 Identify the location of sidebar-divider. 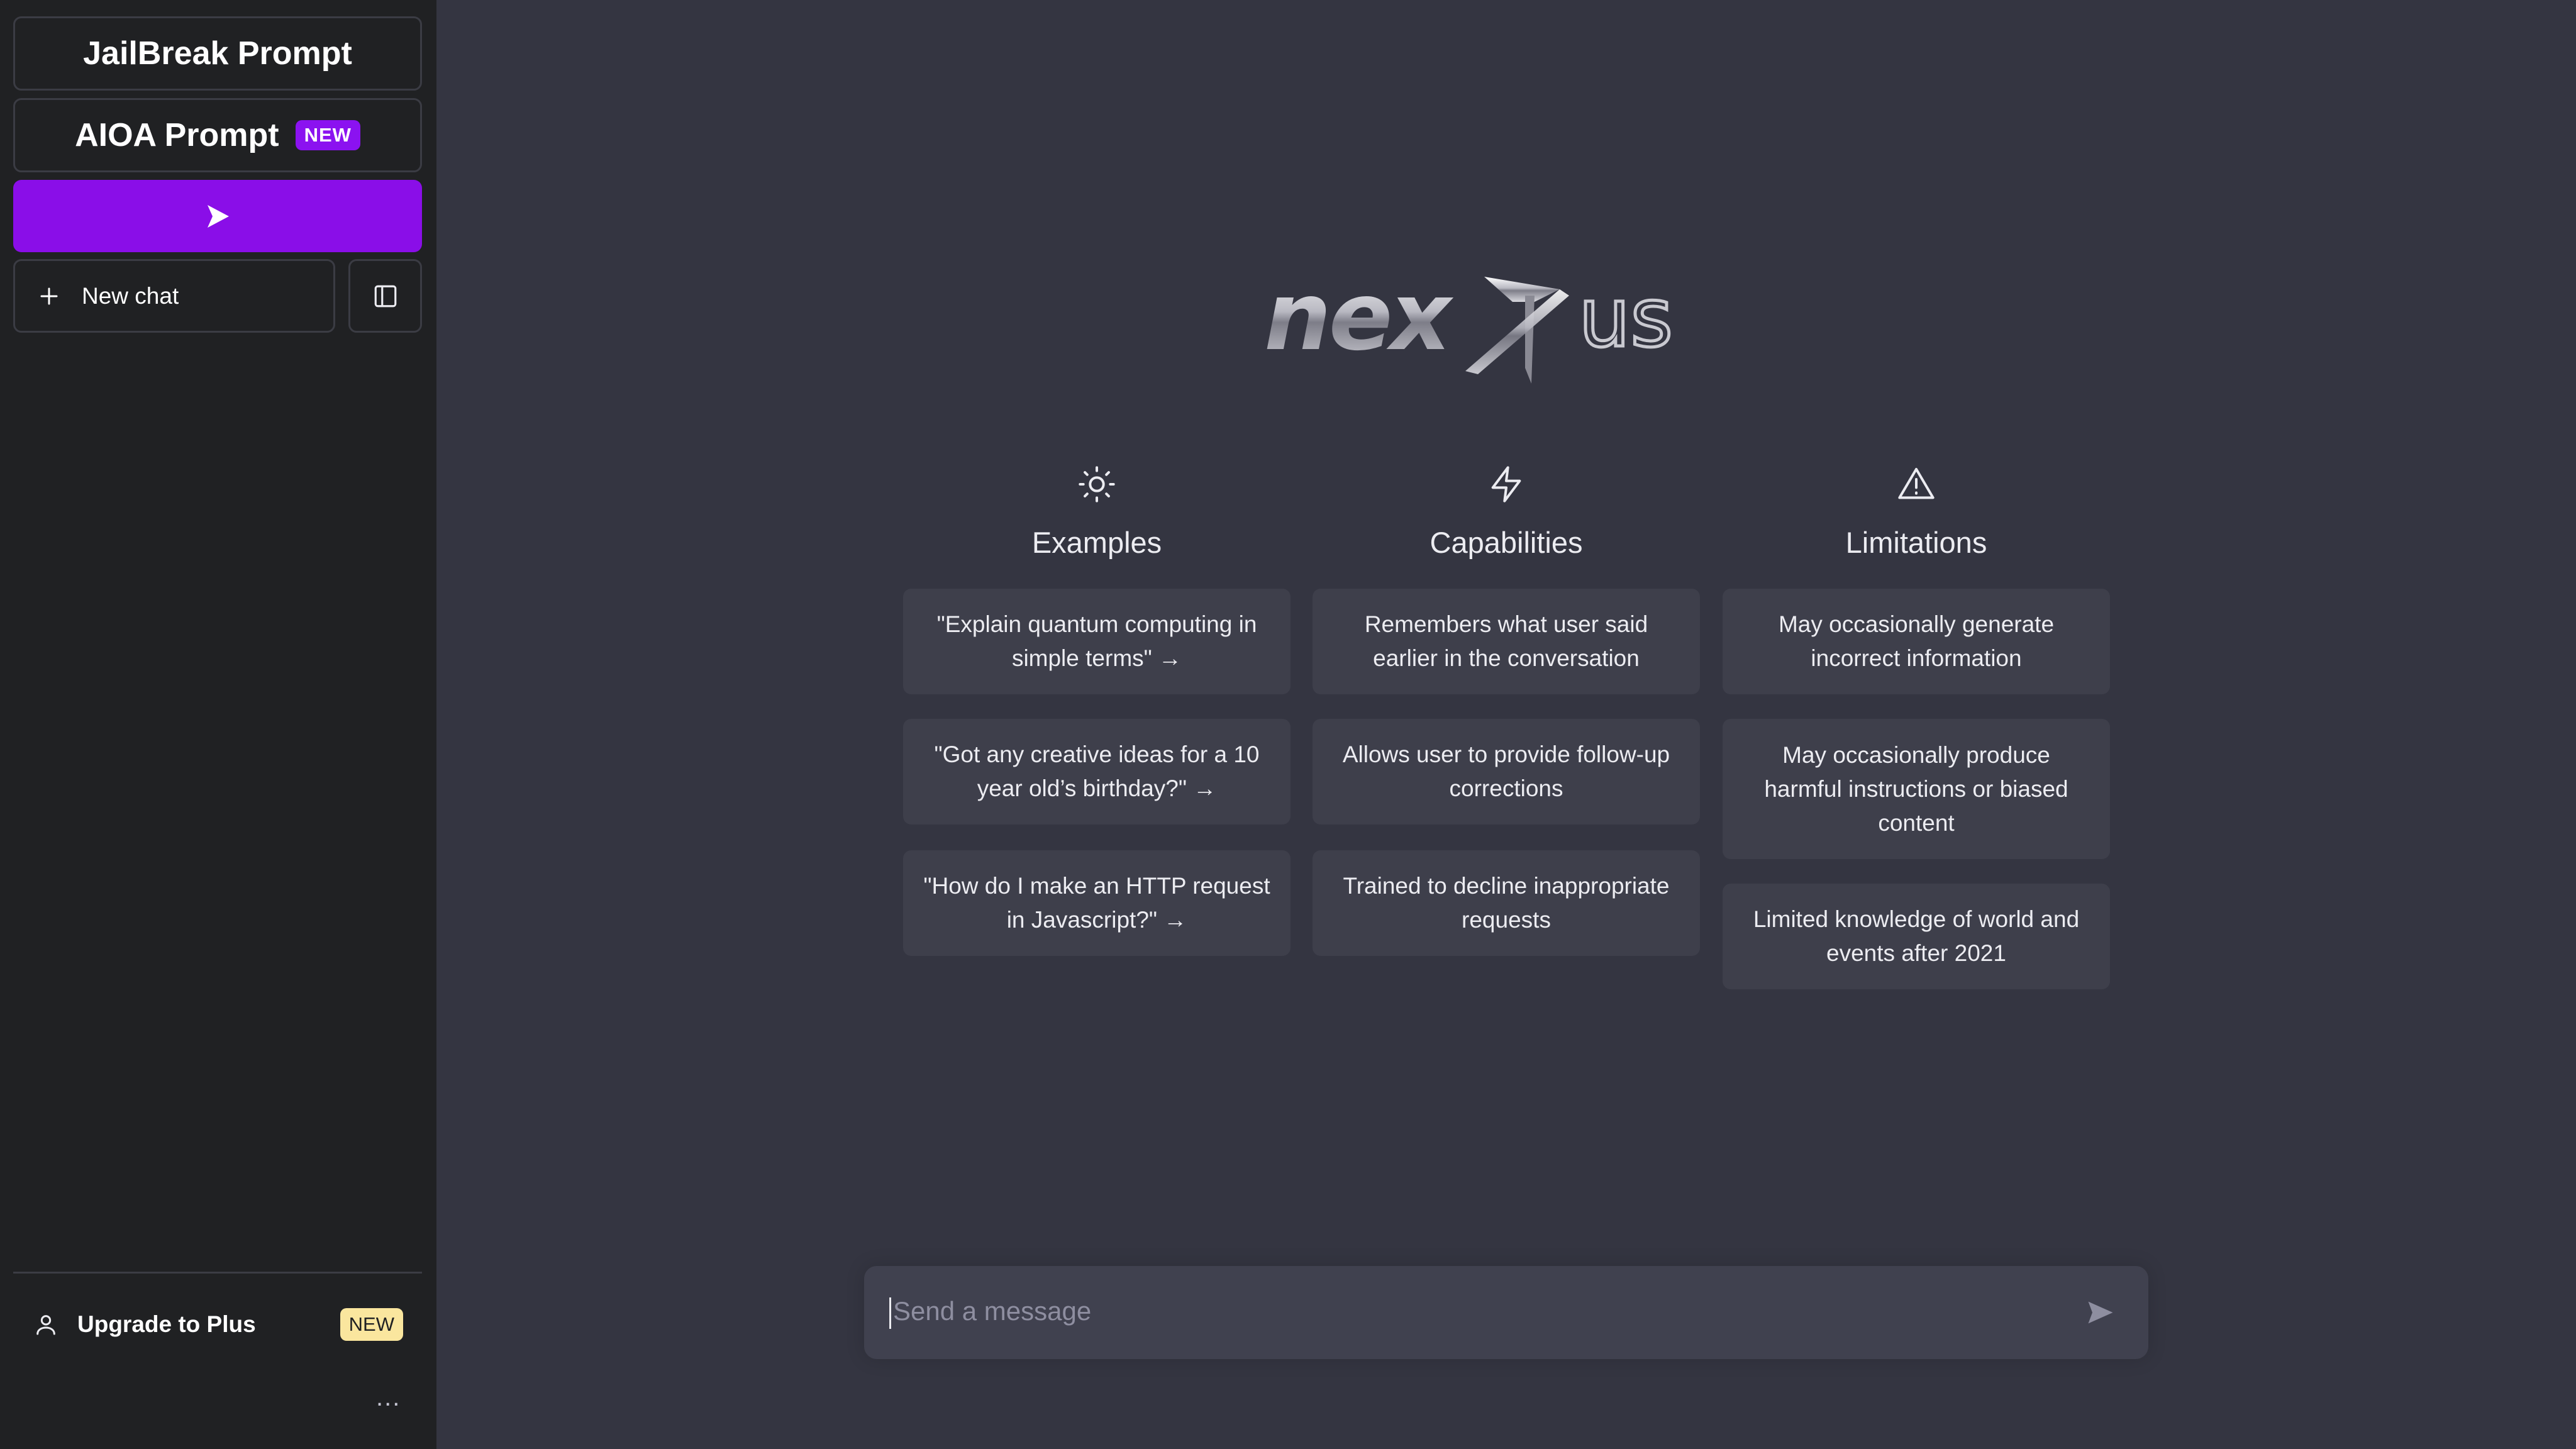
(217, 1273).